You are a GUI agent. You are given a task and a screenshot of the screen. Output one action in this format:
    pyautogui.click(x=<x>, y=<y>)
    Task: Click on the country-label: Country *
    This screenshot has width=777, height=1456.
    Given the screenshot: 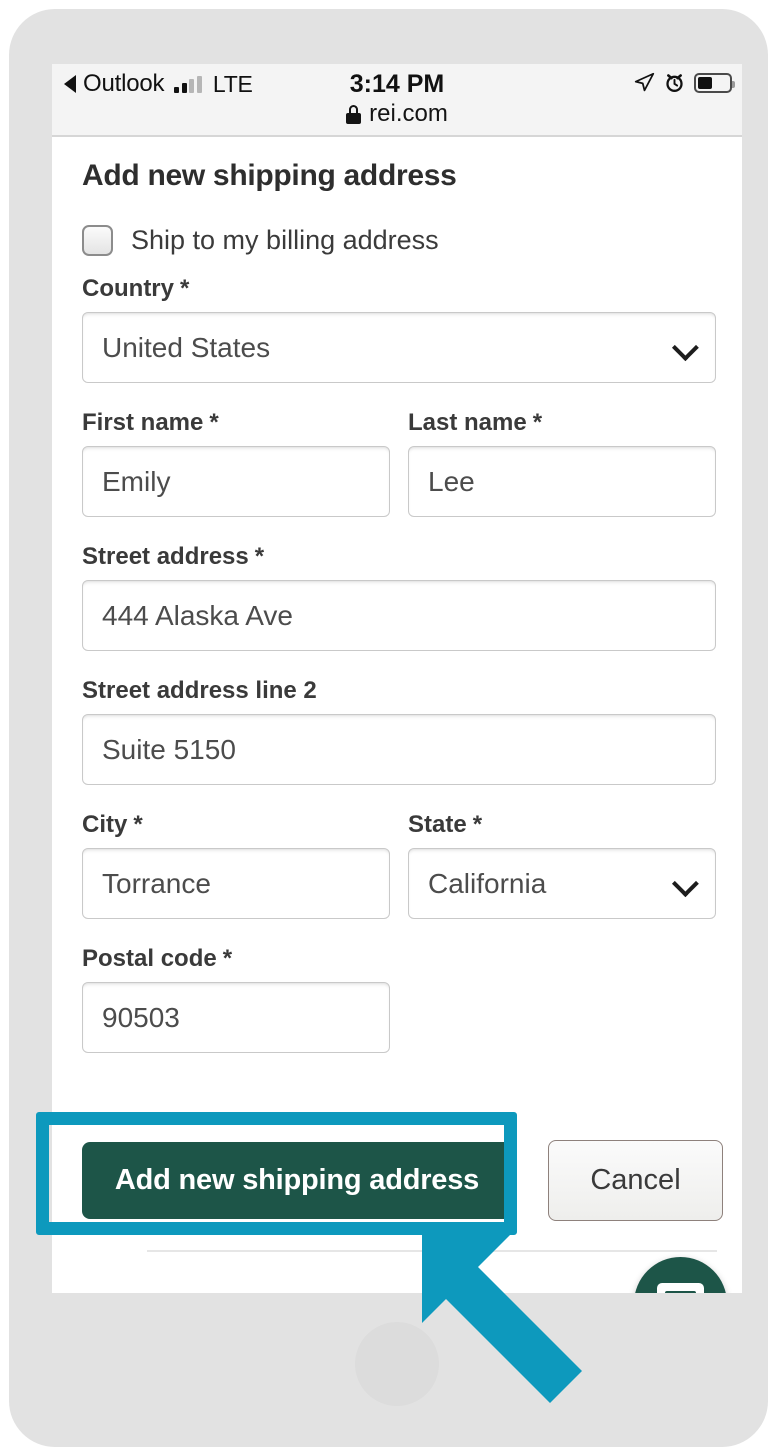 What is the action you would take?
    pyautogui.click(x=136, y=288)
    